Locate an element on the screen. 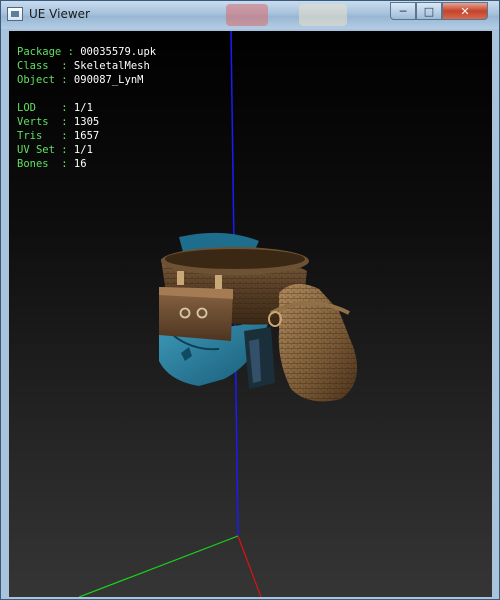 The width and height of the screenshot is (500, 600). title-bar: UE Viewer ─ □ ✕ is located at coordinates (250, 15).